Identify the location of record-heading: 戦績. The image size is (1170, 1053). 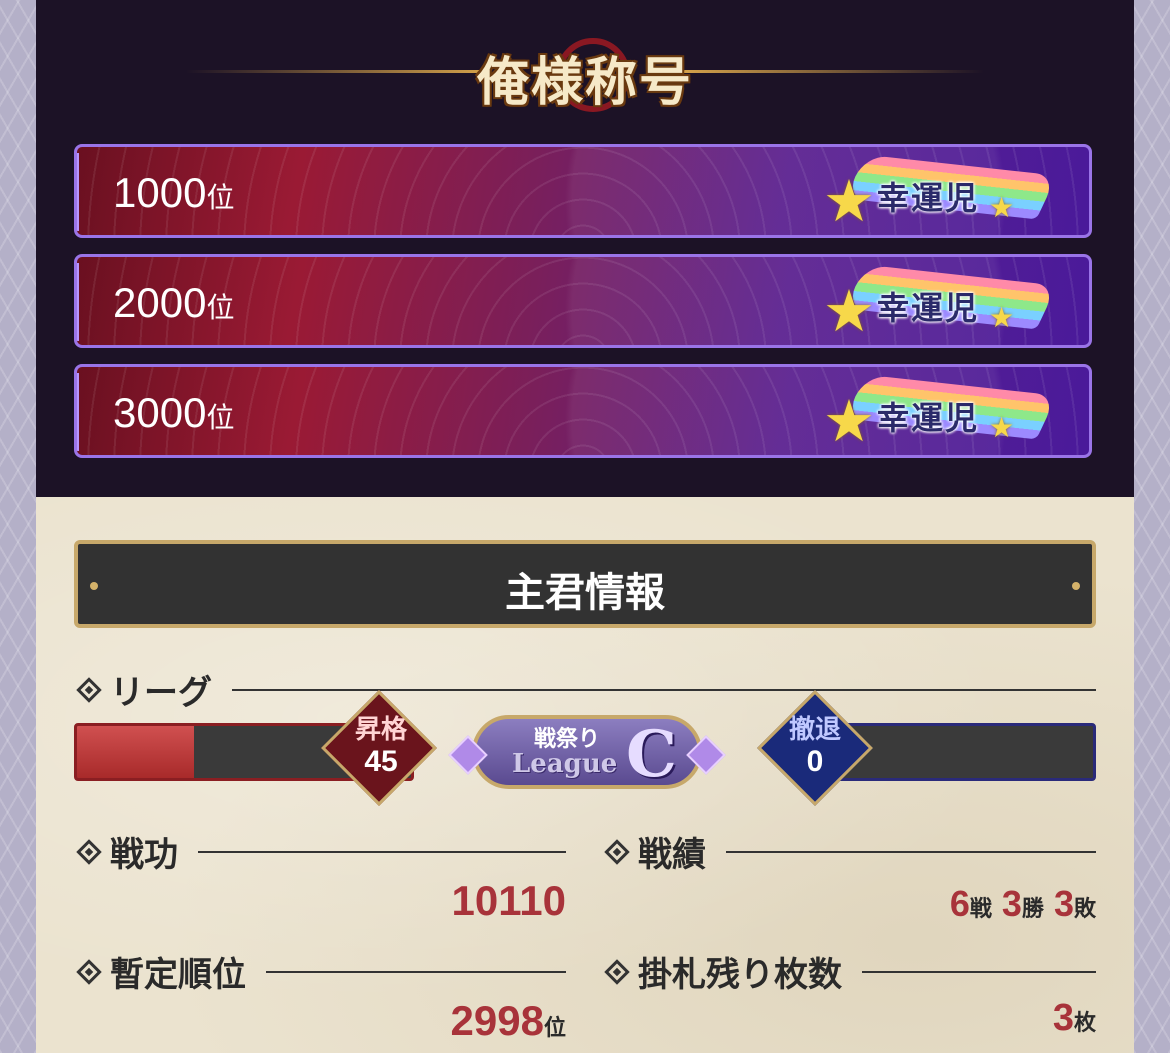
(849, 851).